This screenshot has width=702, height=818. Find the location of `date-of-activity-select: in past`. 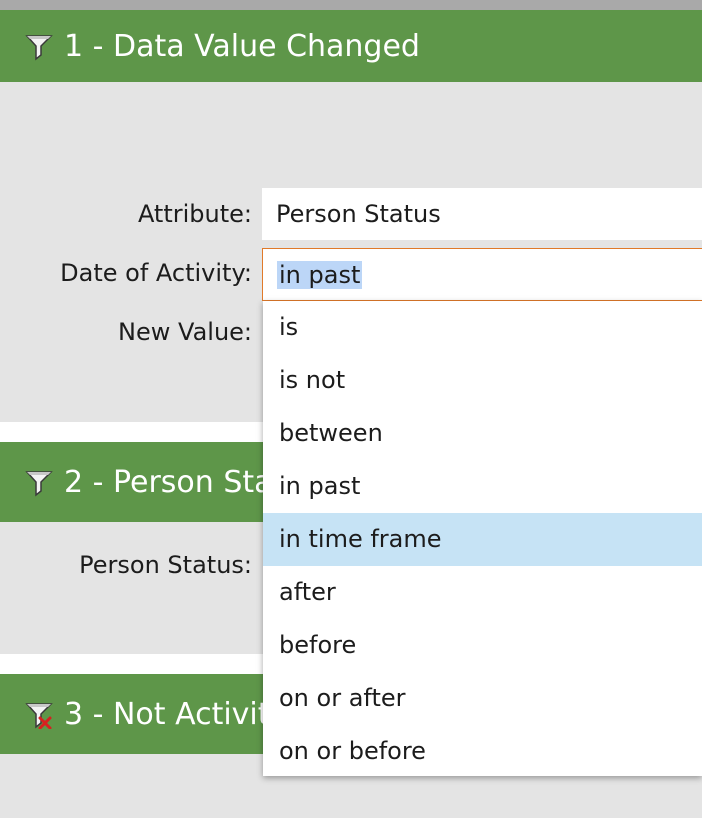

date-of-activity-select: in past is located at coordinates (482, 274).